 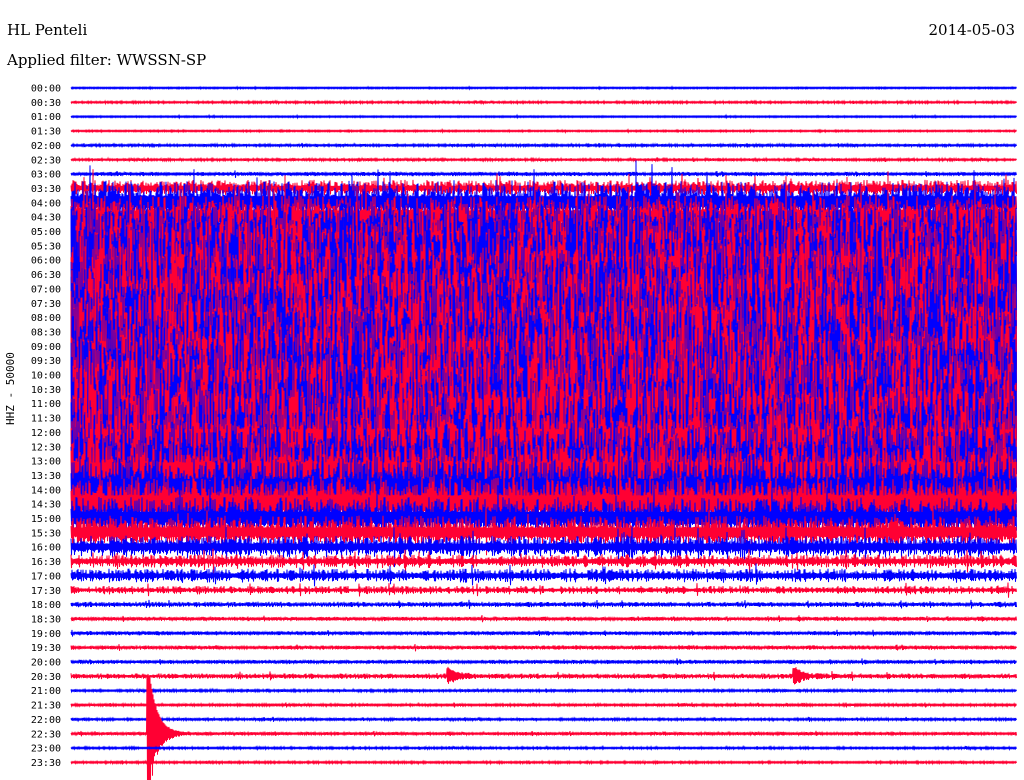 What do you see at coordinates (46, 634) in the screenshot?
I see `row-time-label: 19:00` at bounding box center [46, 634].